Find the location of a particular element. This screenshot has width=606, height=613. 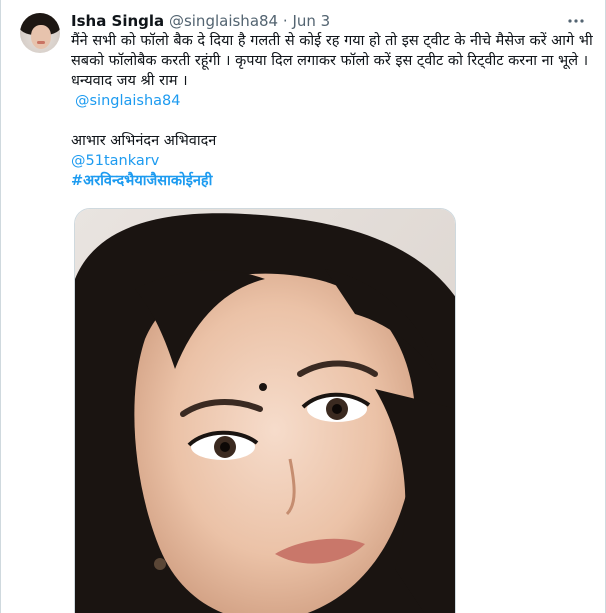

hashtag: #अरविन्दभैयाजैसाकोईनही is located at coordinates (141, 181).